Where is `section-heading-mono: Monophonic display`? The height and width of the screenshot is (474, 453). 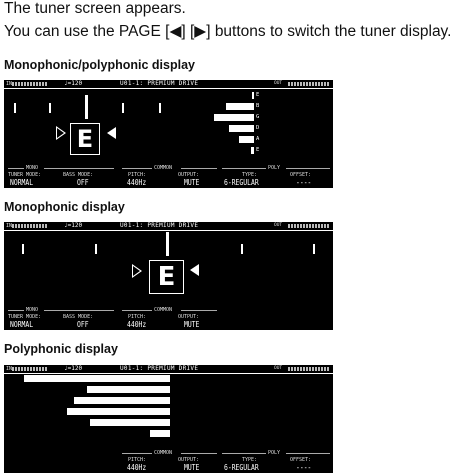
section-heading-mono: Monophonic display is located at coordinates (64, 207).